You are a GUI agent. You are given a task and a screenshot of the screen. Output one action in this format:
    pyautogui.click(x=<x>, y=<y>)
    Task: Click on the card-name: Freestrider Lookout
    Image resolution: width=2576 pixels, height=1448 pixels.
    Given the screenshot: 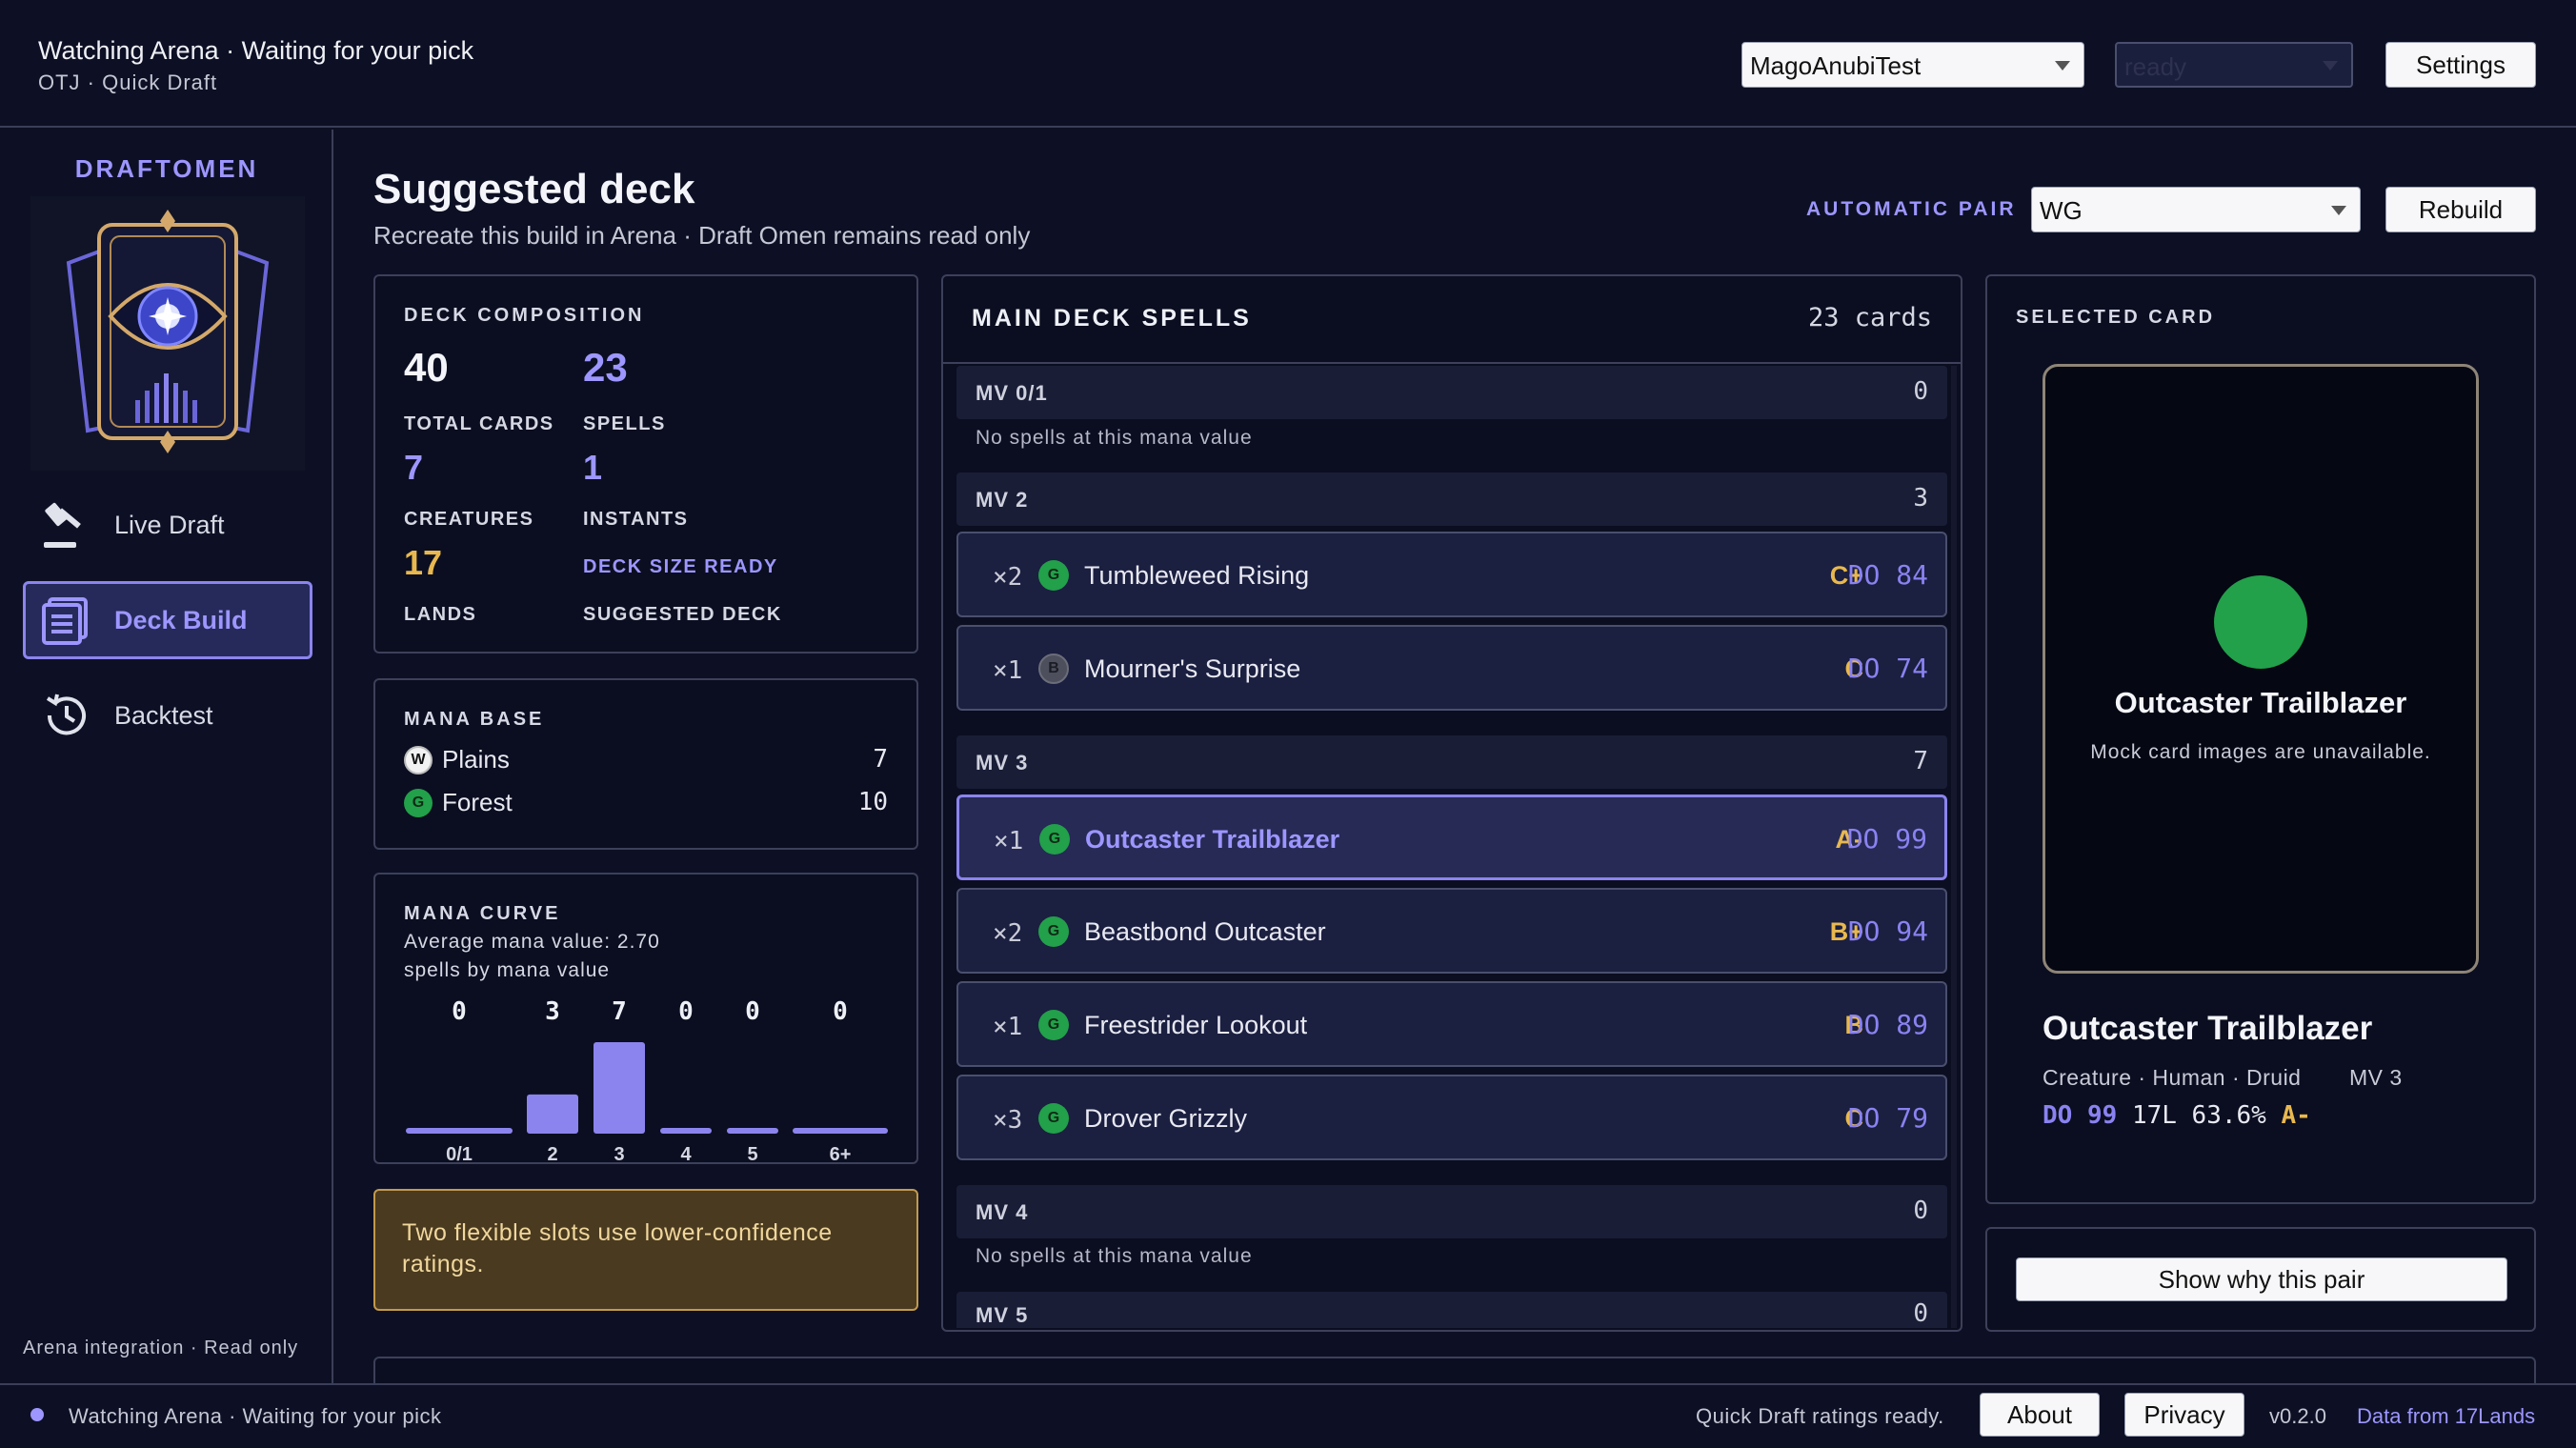 What is the action you would take?
    pyautogui.click(x=1196, y=1025)
    